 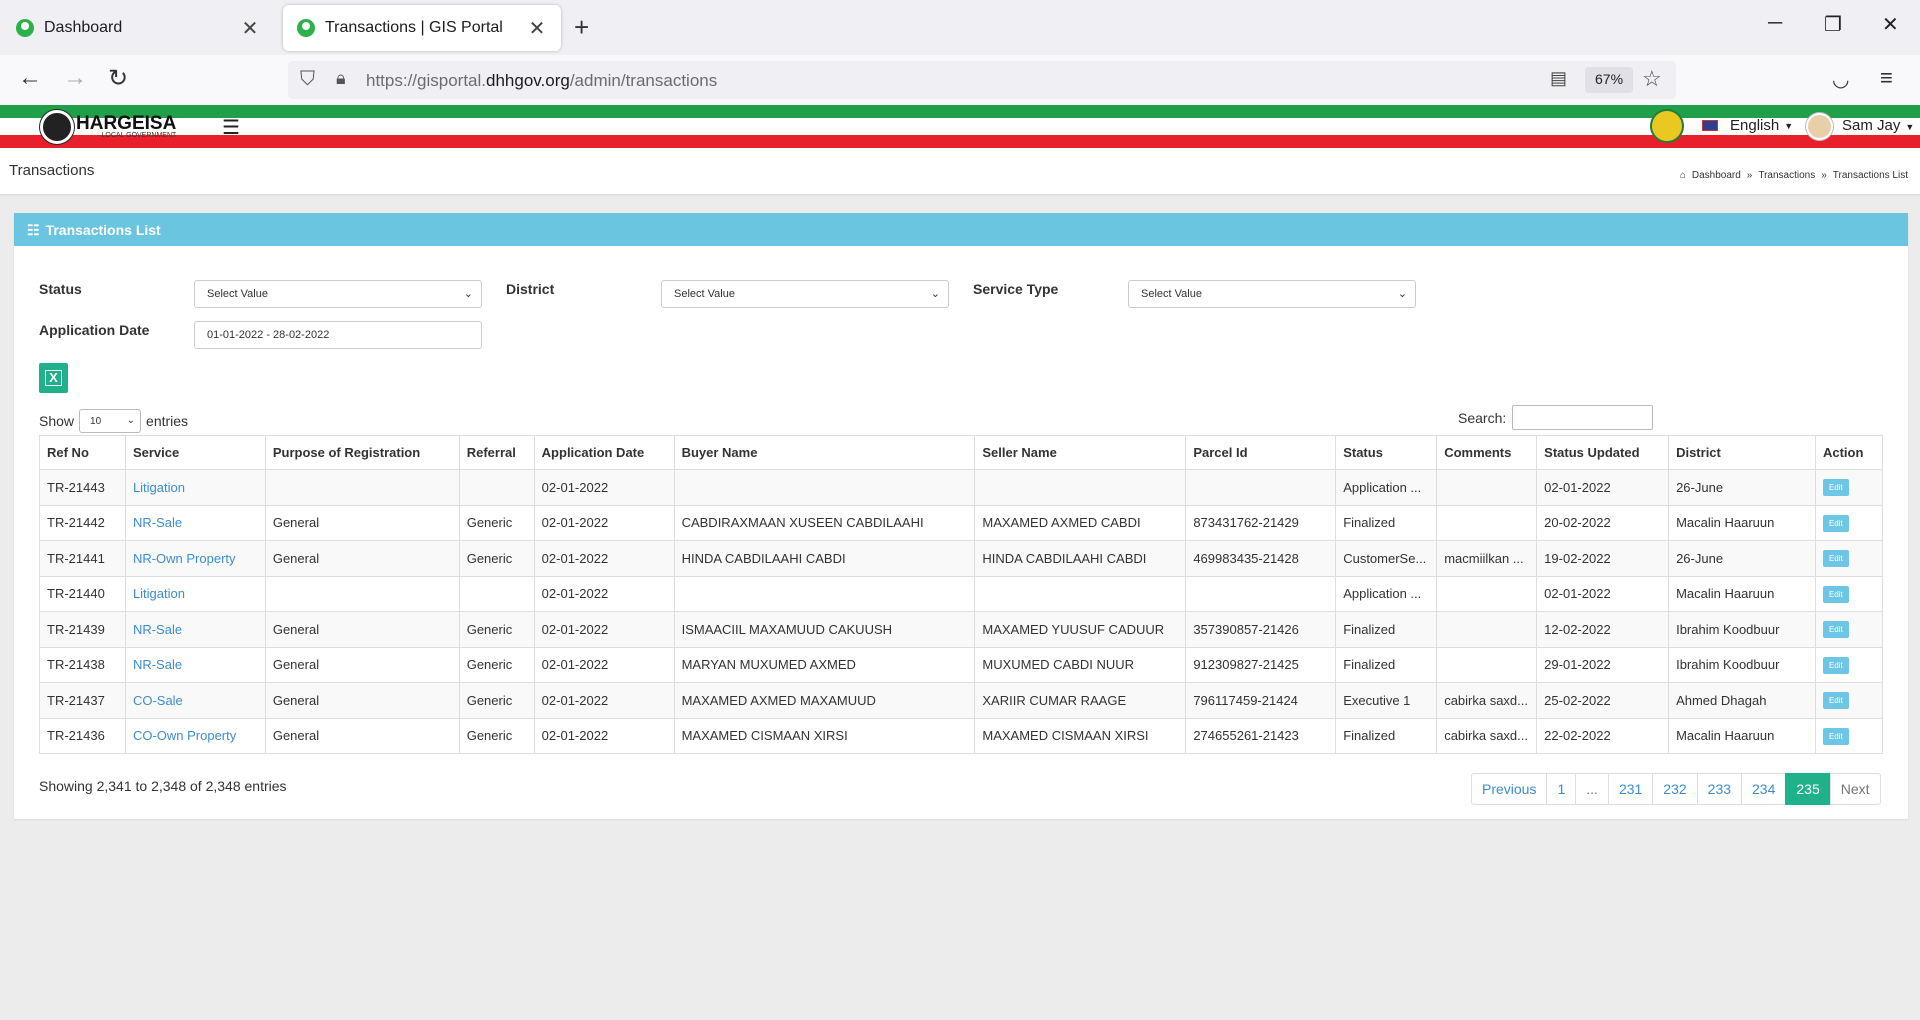 I want to click on column-header: Comments, so click(x=1487, y=452).